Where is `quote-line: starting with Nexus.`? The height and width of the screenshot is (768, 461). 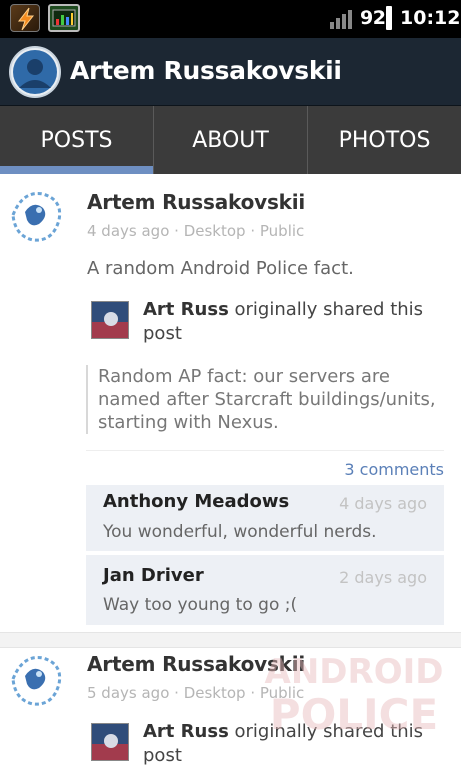
quote-line: starting with Nexus. is located at coordinates (188, 422).